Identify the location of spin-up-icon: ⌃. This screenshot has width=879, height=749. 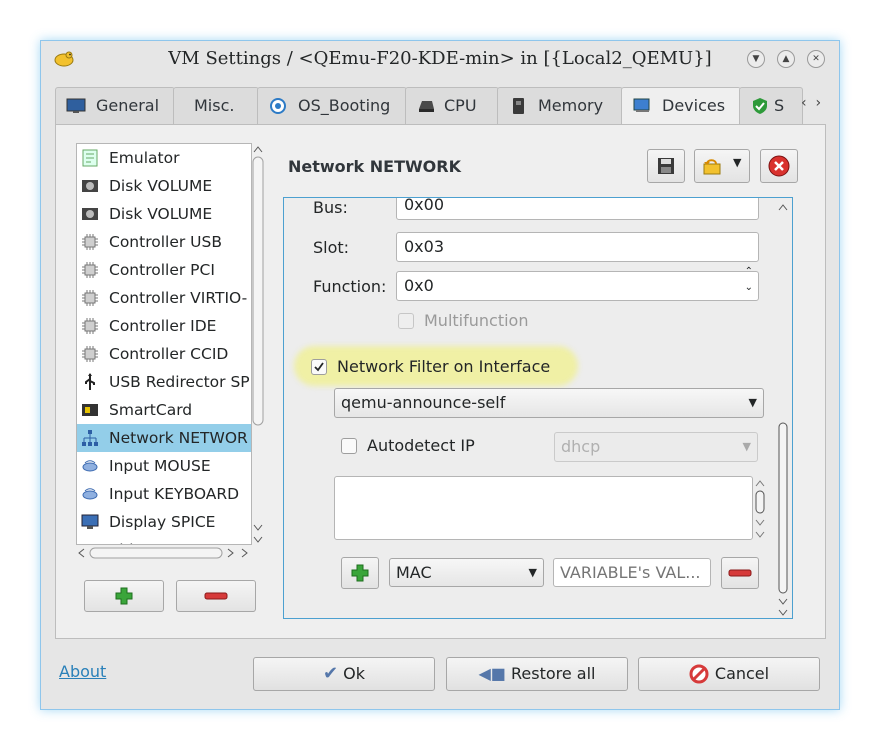
(749, 272).